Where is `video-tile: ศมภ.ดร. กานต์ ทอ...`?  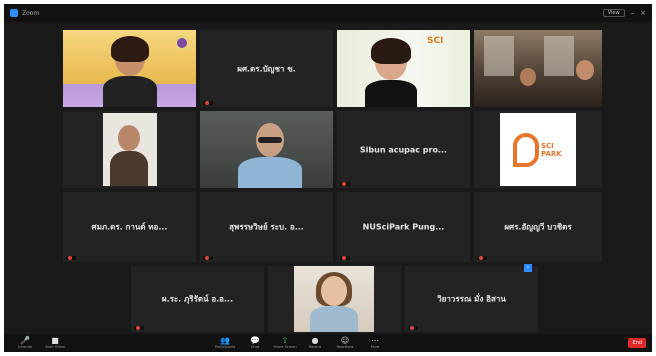 video-tile: ศมภ.ดร. กานต์ ทอ... is located at coordinates (129, 227).